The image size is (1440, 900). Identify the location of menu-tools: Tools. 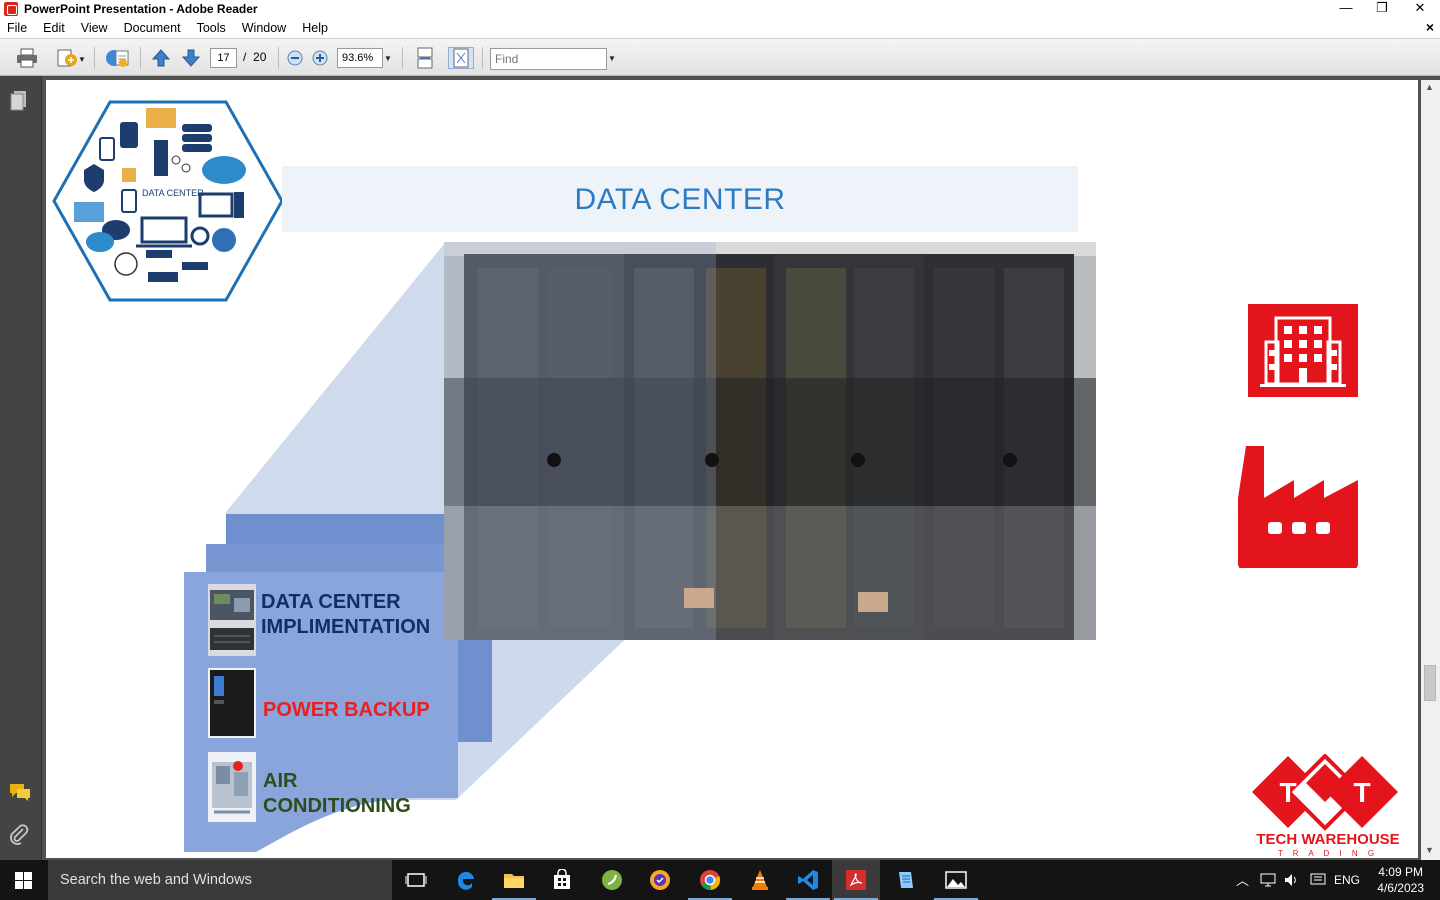
(211, 28).